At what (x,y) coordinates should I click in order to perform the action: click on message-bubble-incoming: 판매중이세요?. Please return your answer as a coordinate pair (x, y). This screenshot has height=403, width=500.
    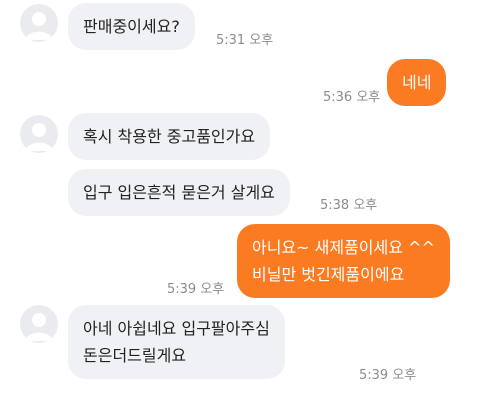
    Looking at the image, I should click on (131, 26).